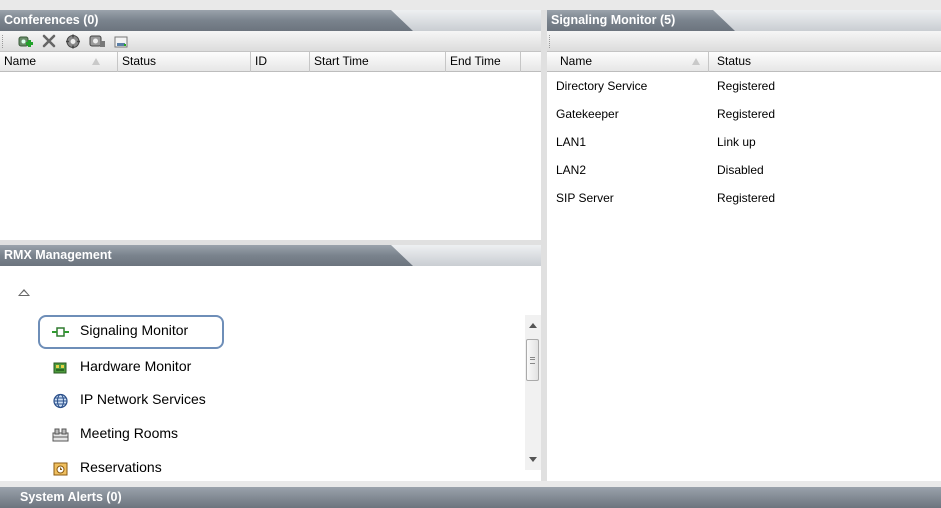  I want to click on scroll-down-icon, so click(533, 459).